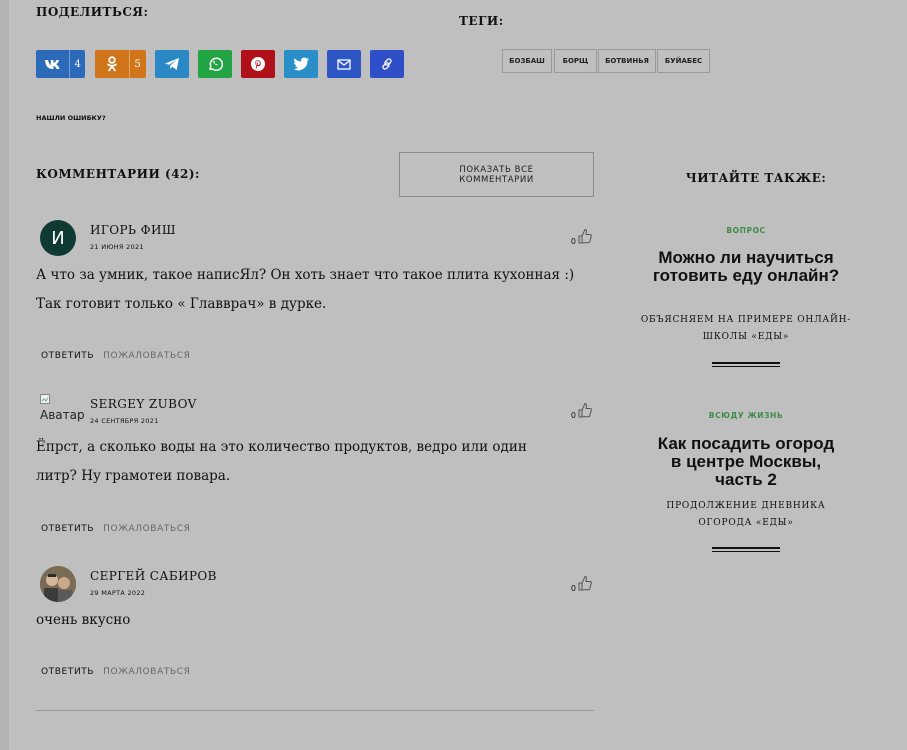  Describe the element at coordinates (71, 118) in the screenshot. I see `report-error-link: НАШЛИ ОШИБКУ?` at that location.